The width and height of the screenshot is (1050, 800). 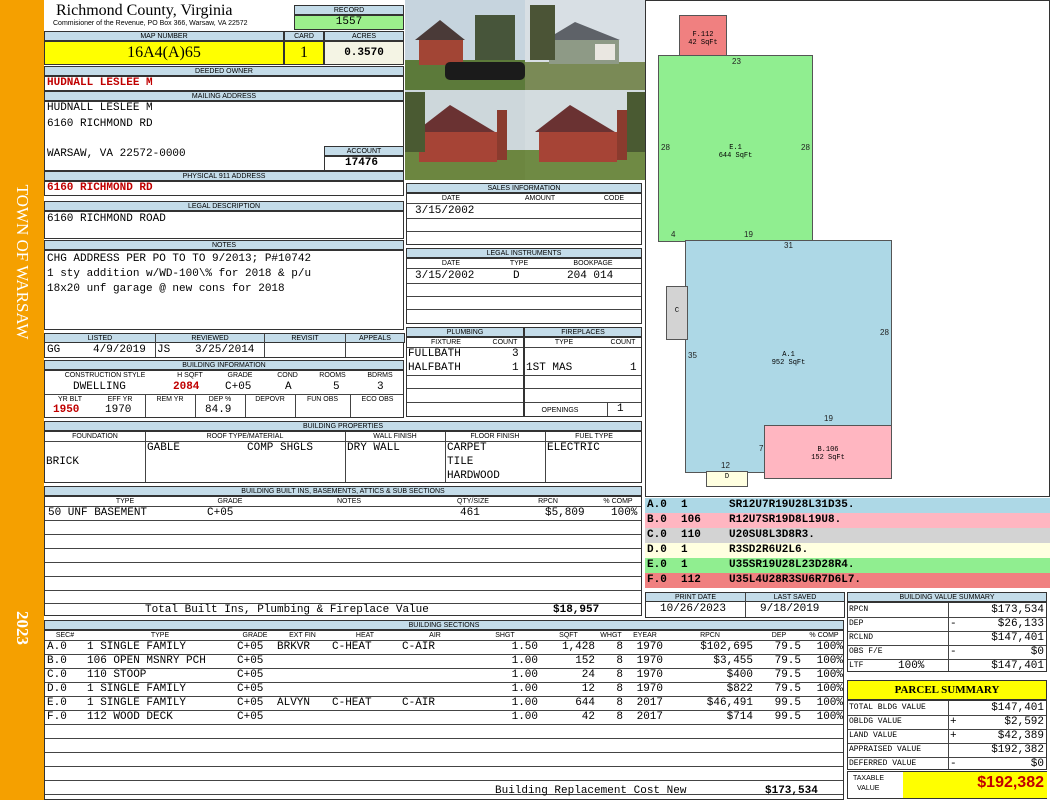 I want to click on sections-cell: 12, so click(x=588, y=689).